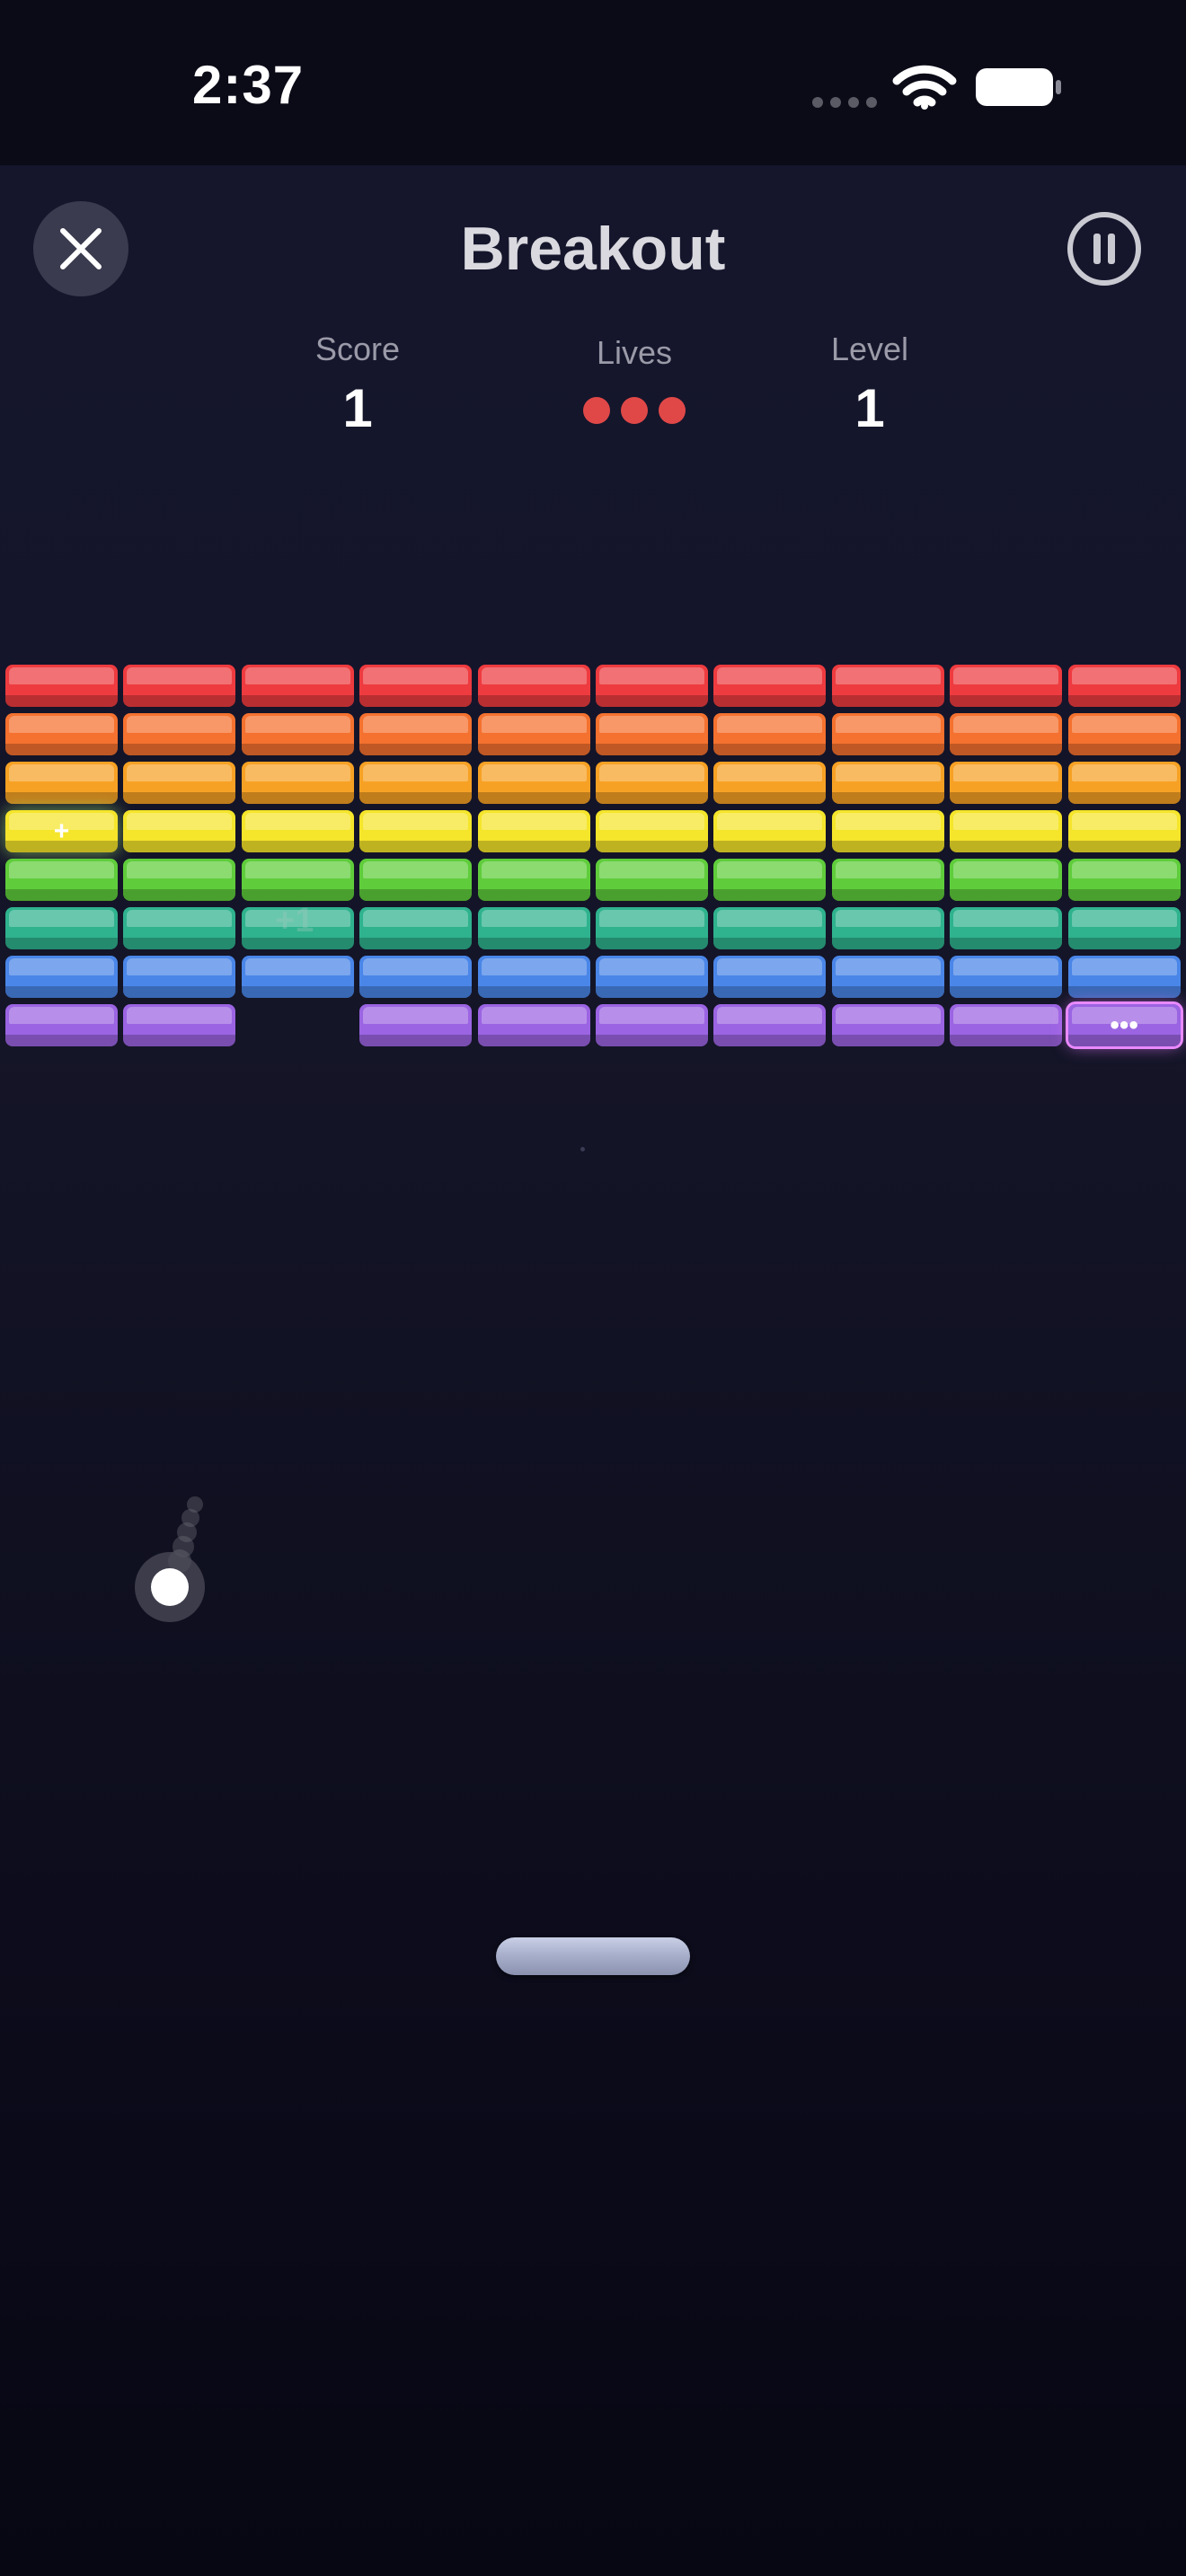  What do you see at coordinates (294, 921) in the screenshot?
I see `score-popup: +1` at bounding box center [294, 921].